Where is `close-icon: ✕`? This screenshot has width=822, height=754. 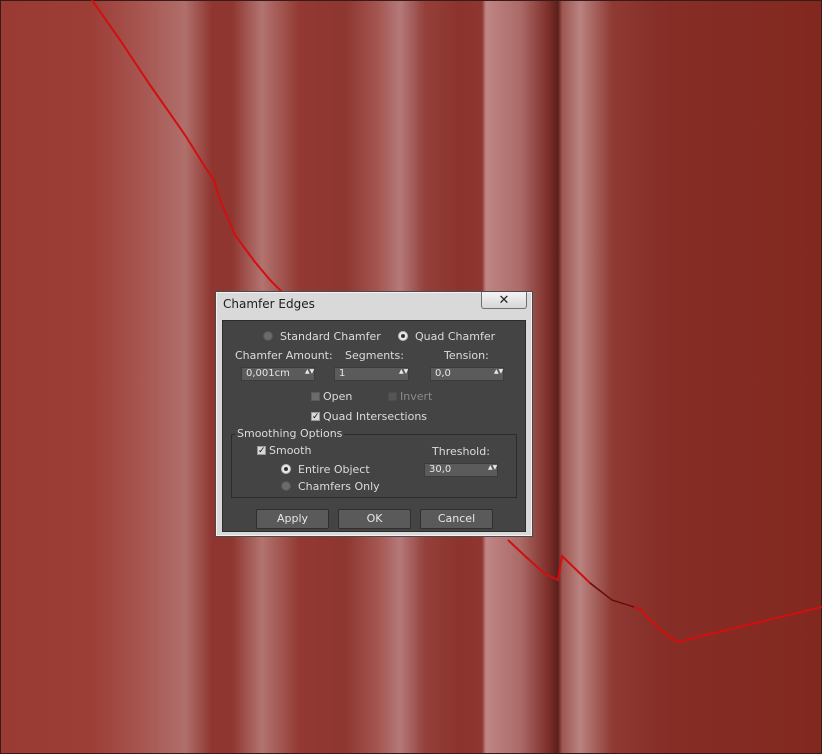
close-icon: ✕ is located at coordinates (504, 300).